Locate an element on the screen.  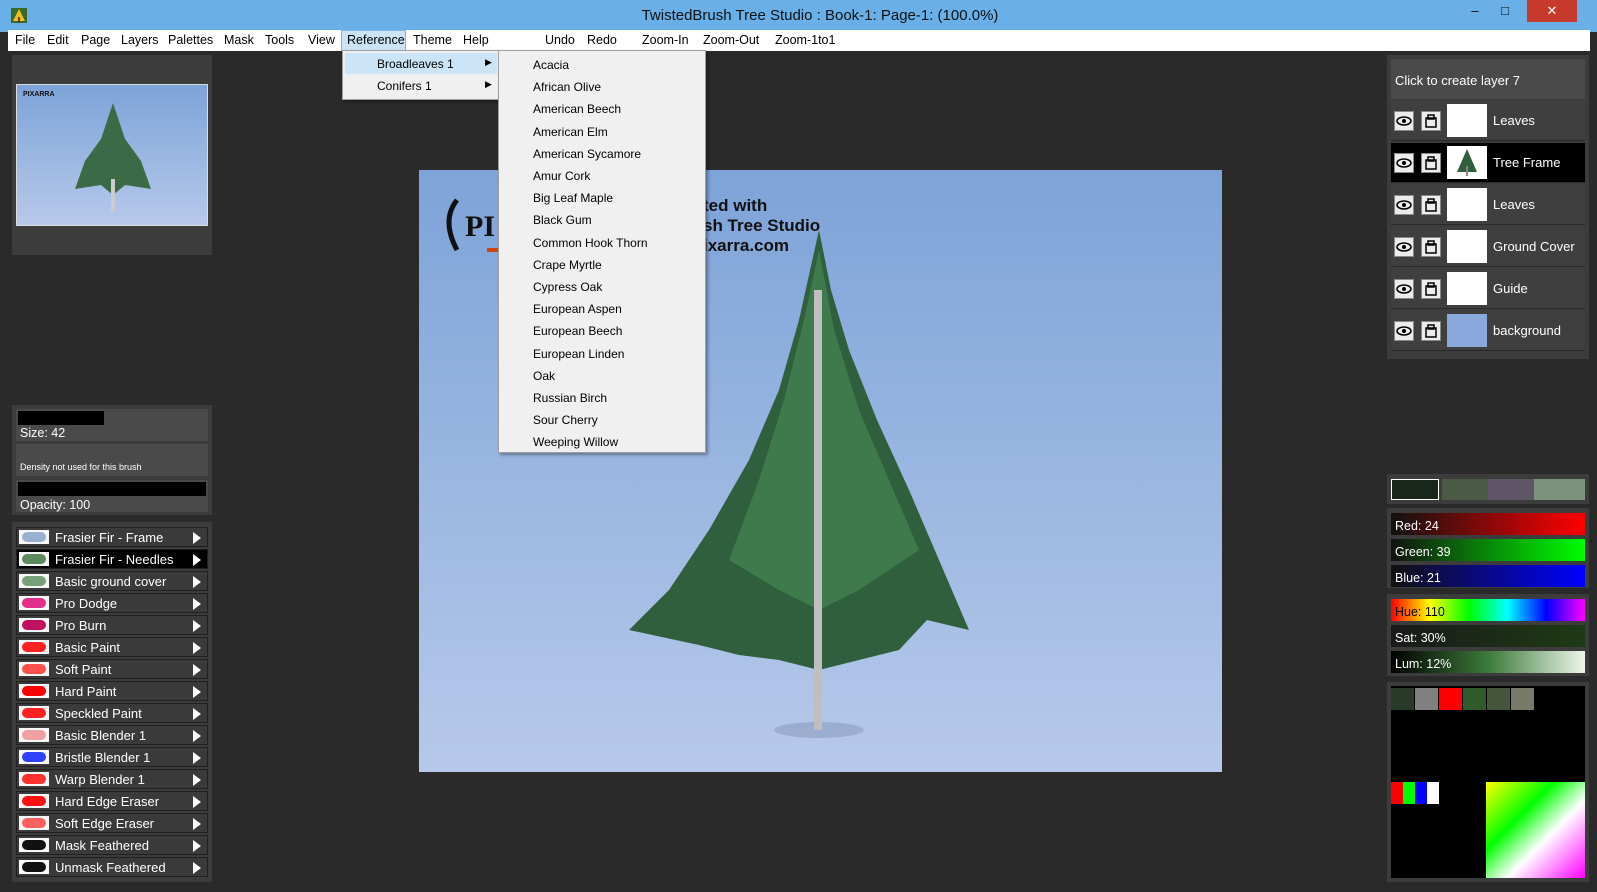
broadleaves-item: Weeping Willow is located at coordinates (575, 442).